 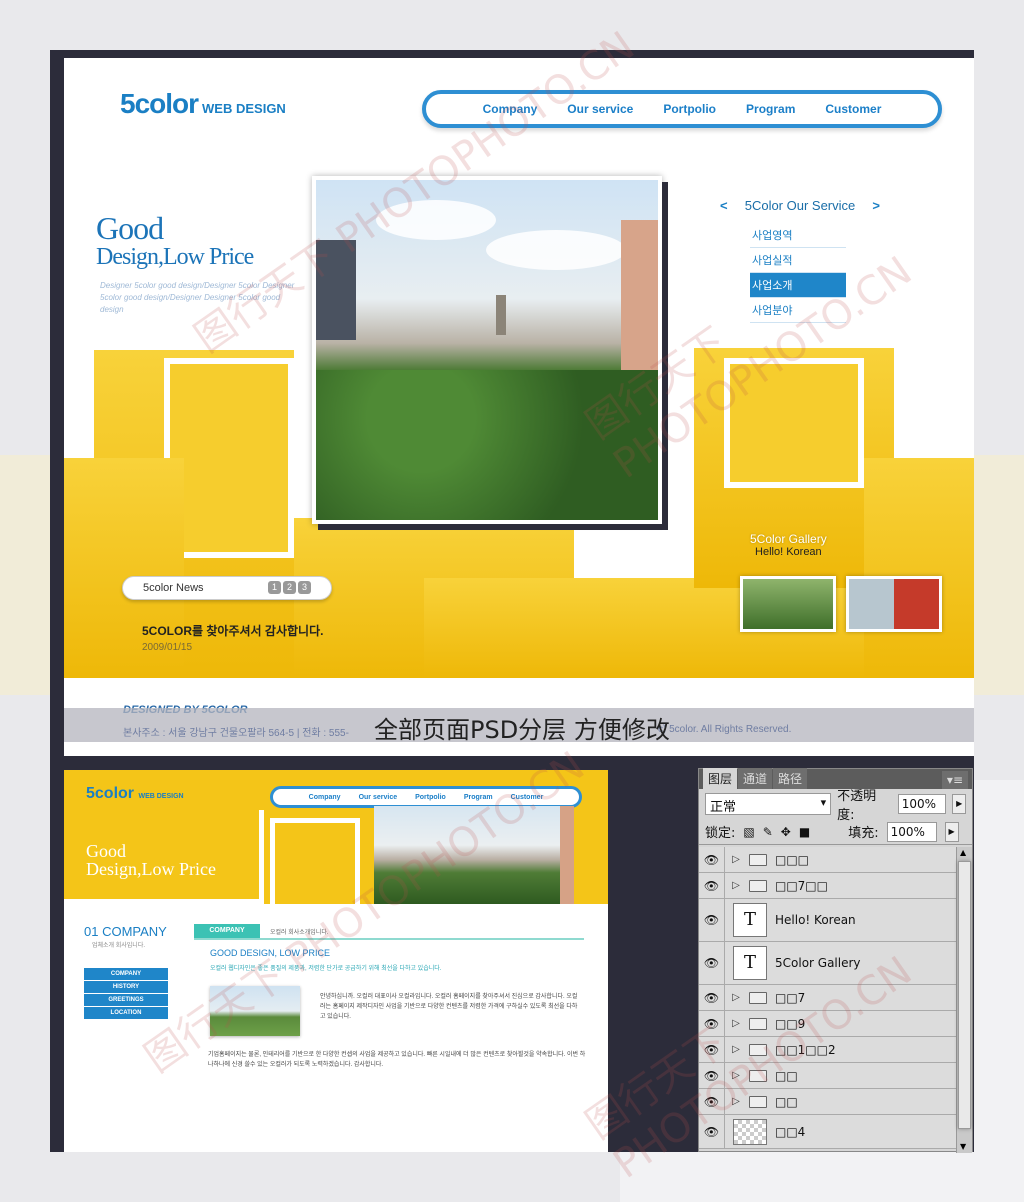 What do you see at coordinates (827, 1024) in the screenshot?
I see `layer-row: 👁 ▷ □□9` at bounding box center [827, 1024].